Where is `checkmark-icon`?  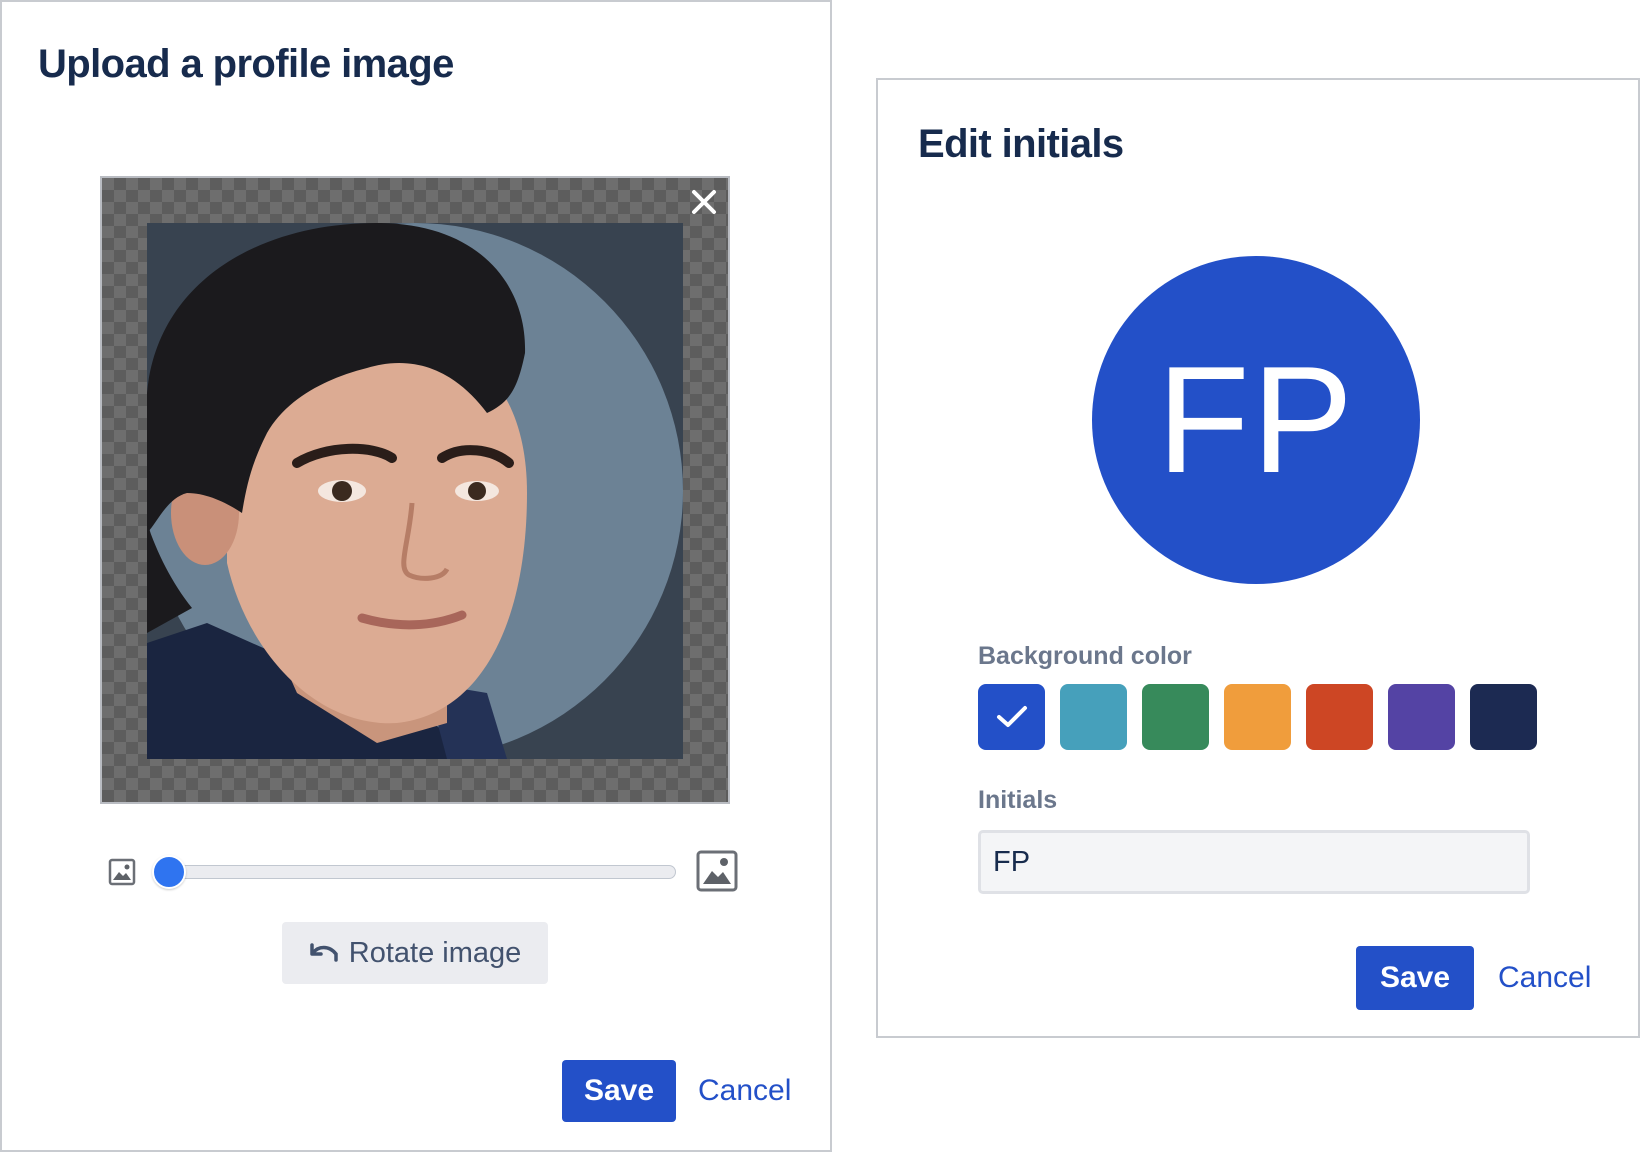 checkmark-icon is located at coordinates (1011, 716).